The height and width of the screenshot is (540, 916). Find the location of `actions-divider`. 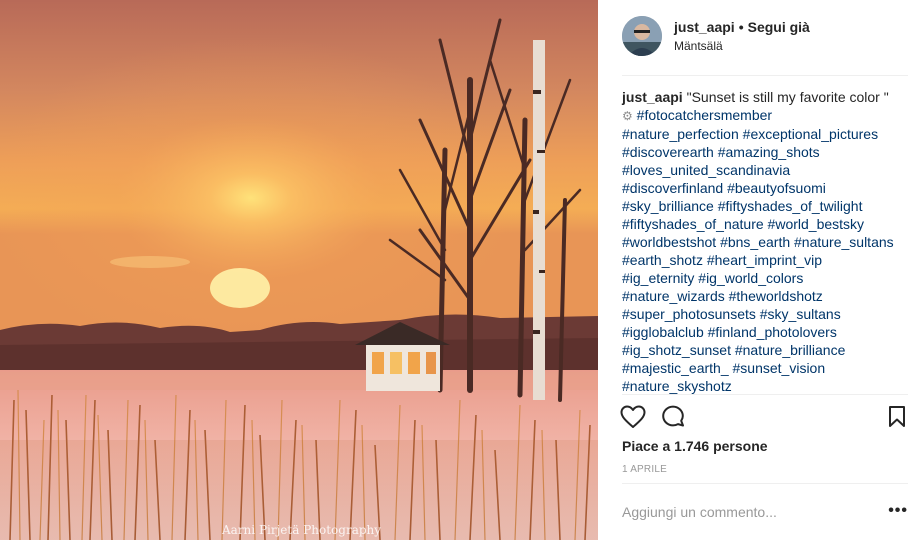

actions-divider is located at coordinates (765, 394).